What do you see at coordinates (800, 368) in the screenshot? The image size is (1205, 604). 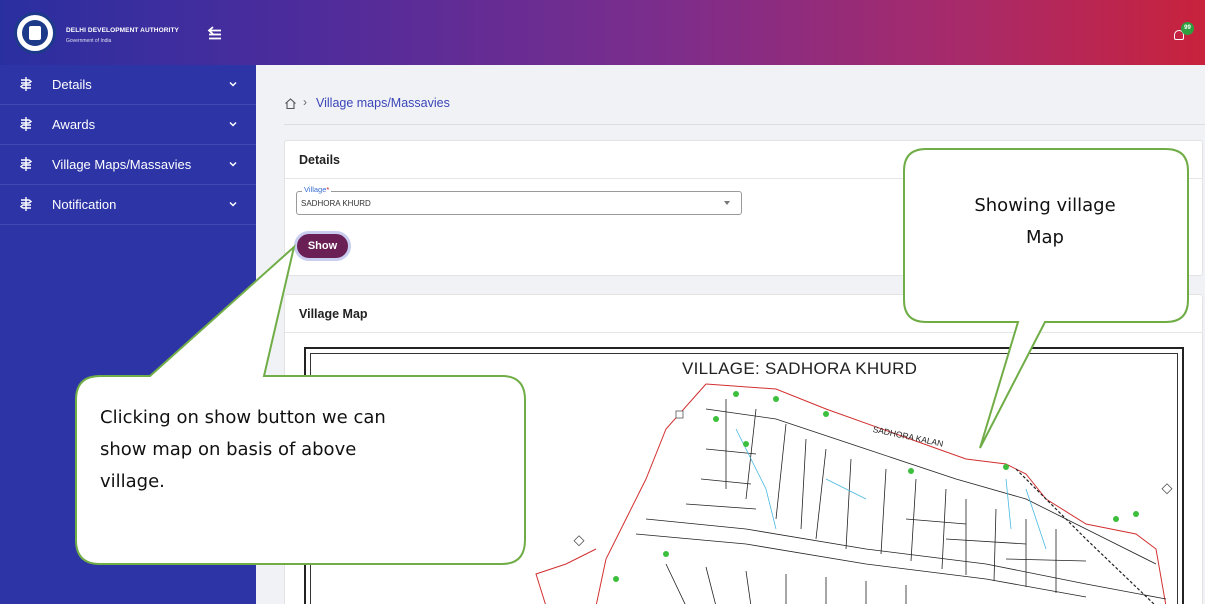 I see `map-title: VILLAGE: SADHORA KHURD` at bounding box center [800, 368].